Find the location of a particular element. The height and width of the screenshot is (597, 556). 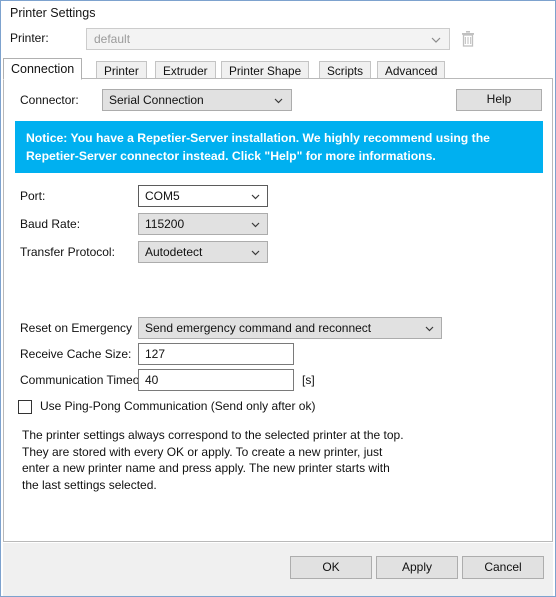

reset-on-emergency-select: Send emergency command and reconnect is located at coordinates (290, 328).